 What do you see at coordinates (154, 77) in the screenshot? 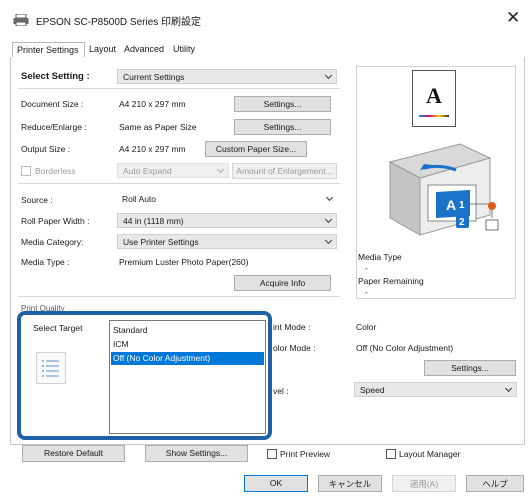
I see `select-setting-value: Current Settings` at bounding box center [154, 77].